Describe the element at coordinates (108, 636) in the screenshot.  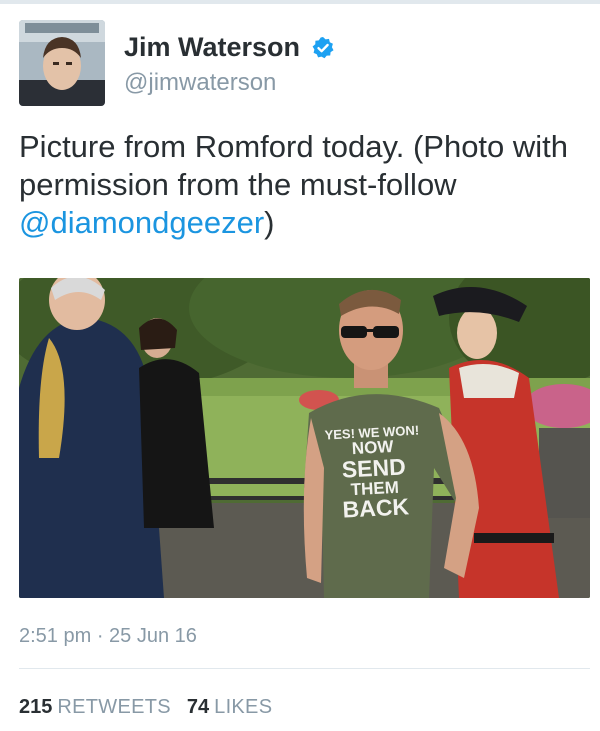
I see `tweet-timestamp: 2:51 pm · 25 Jun 16` at that location.